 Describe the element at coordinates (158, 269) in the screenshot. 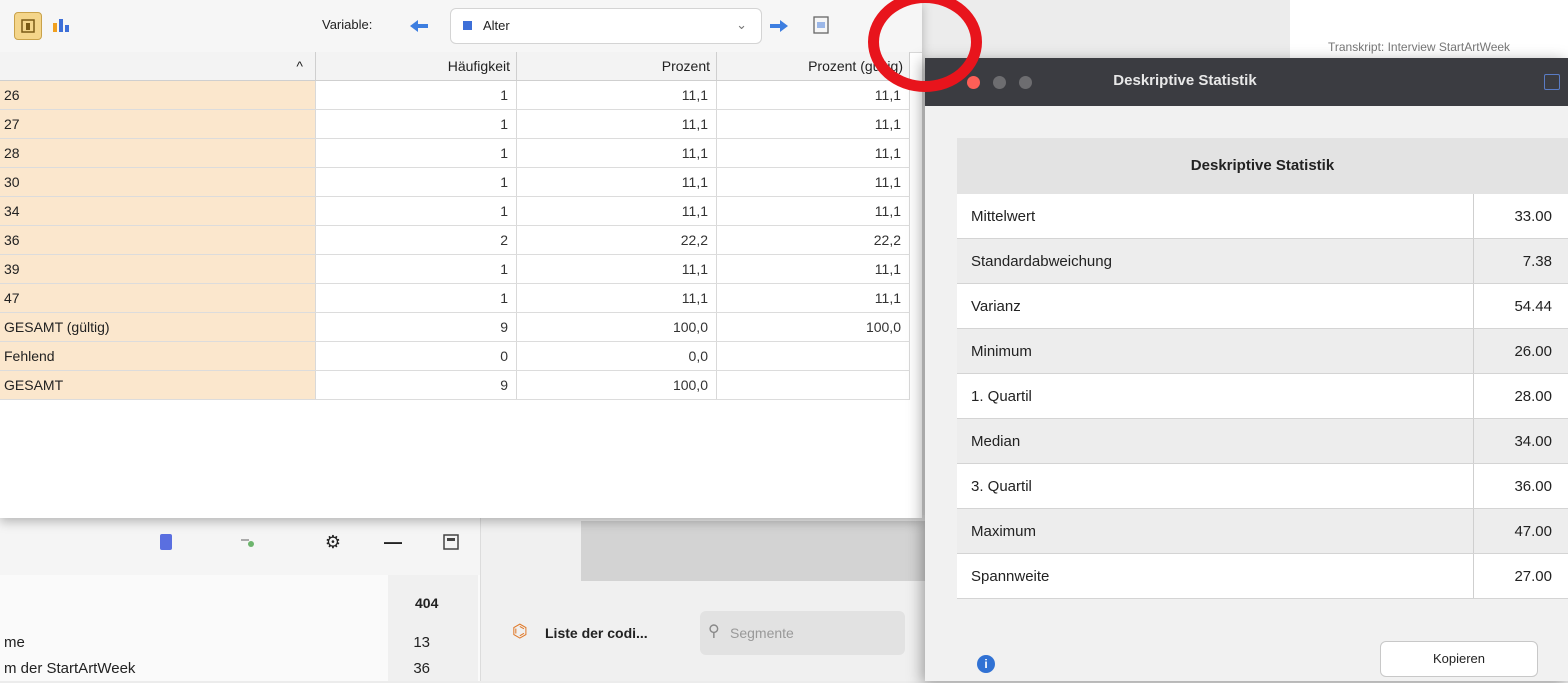

I see `row-label-cell: 39` at that location.